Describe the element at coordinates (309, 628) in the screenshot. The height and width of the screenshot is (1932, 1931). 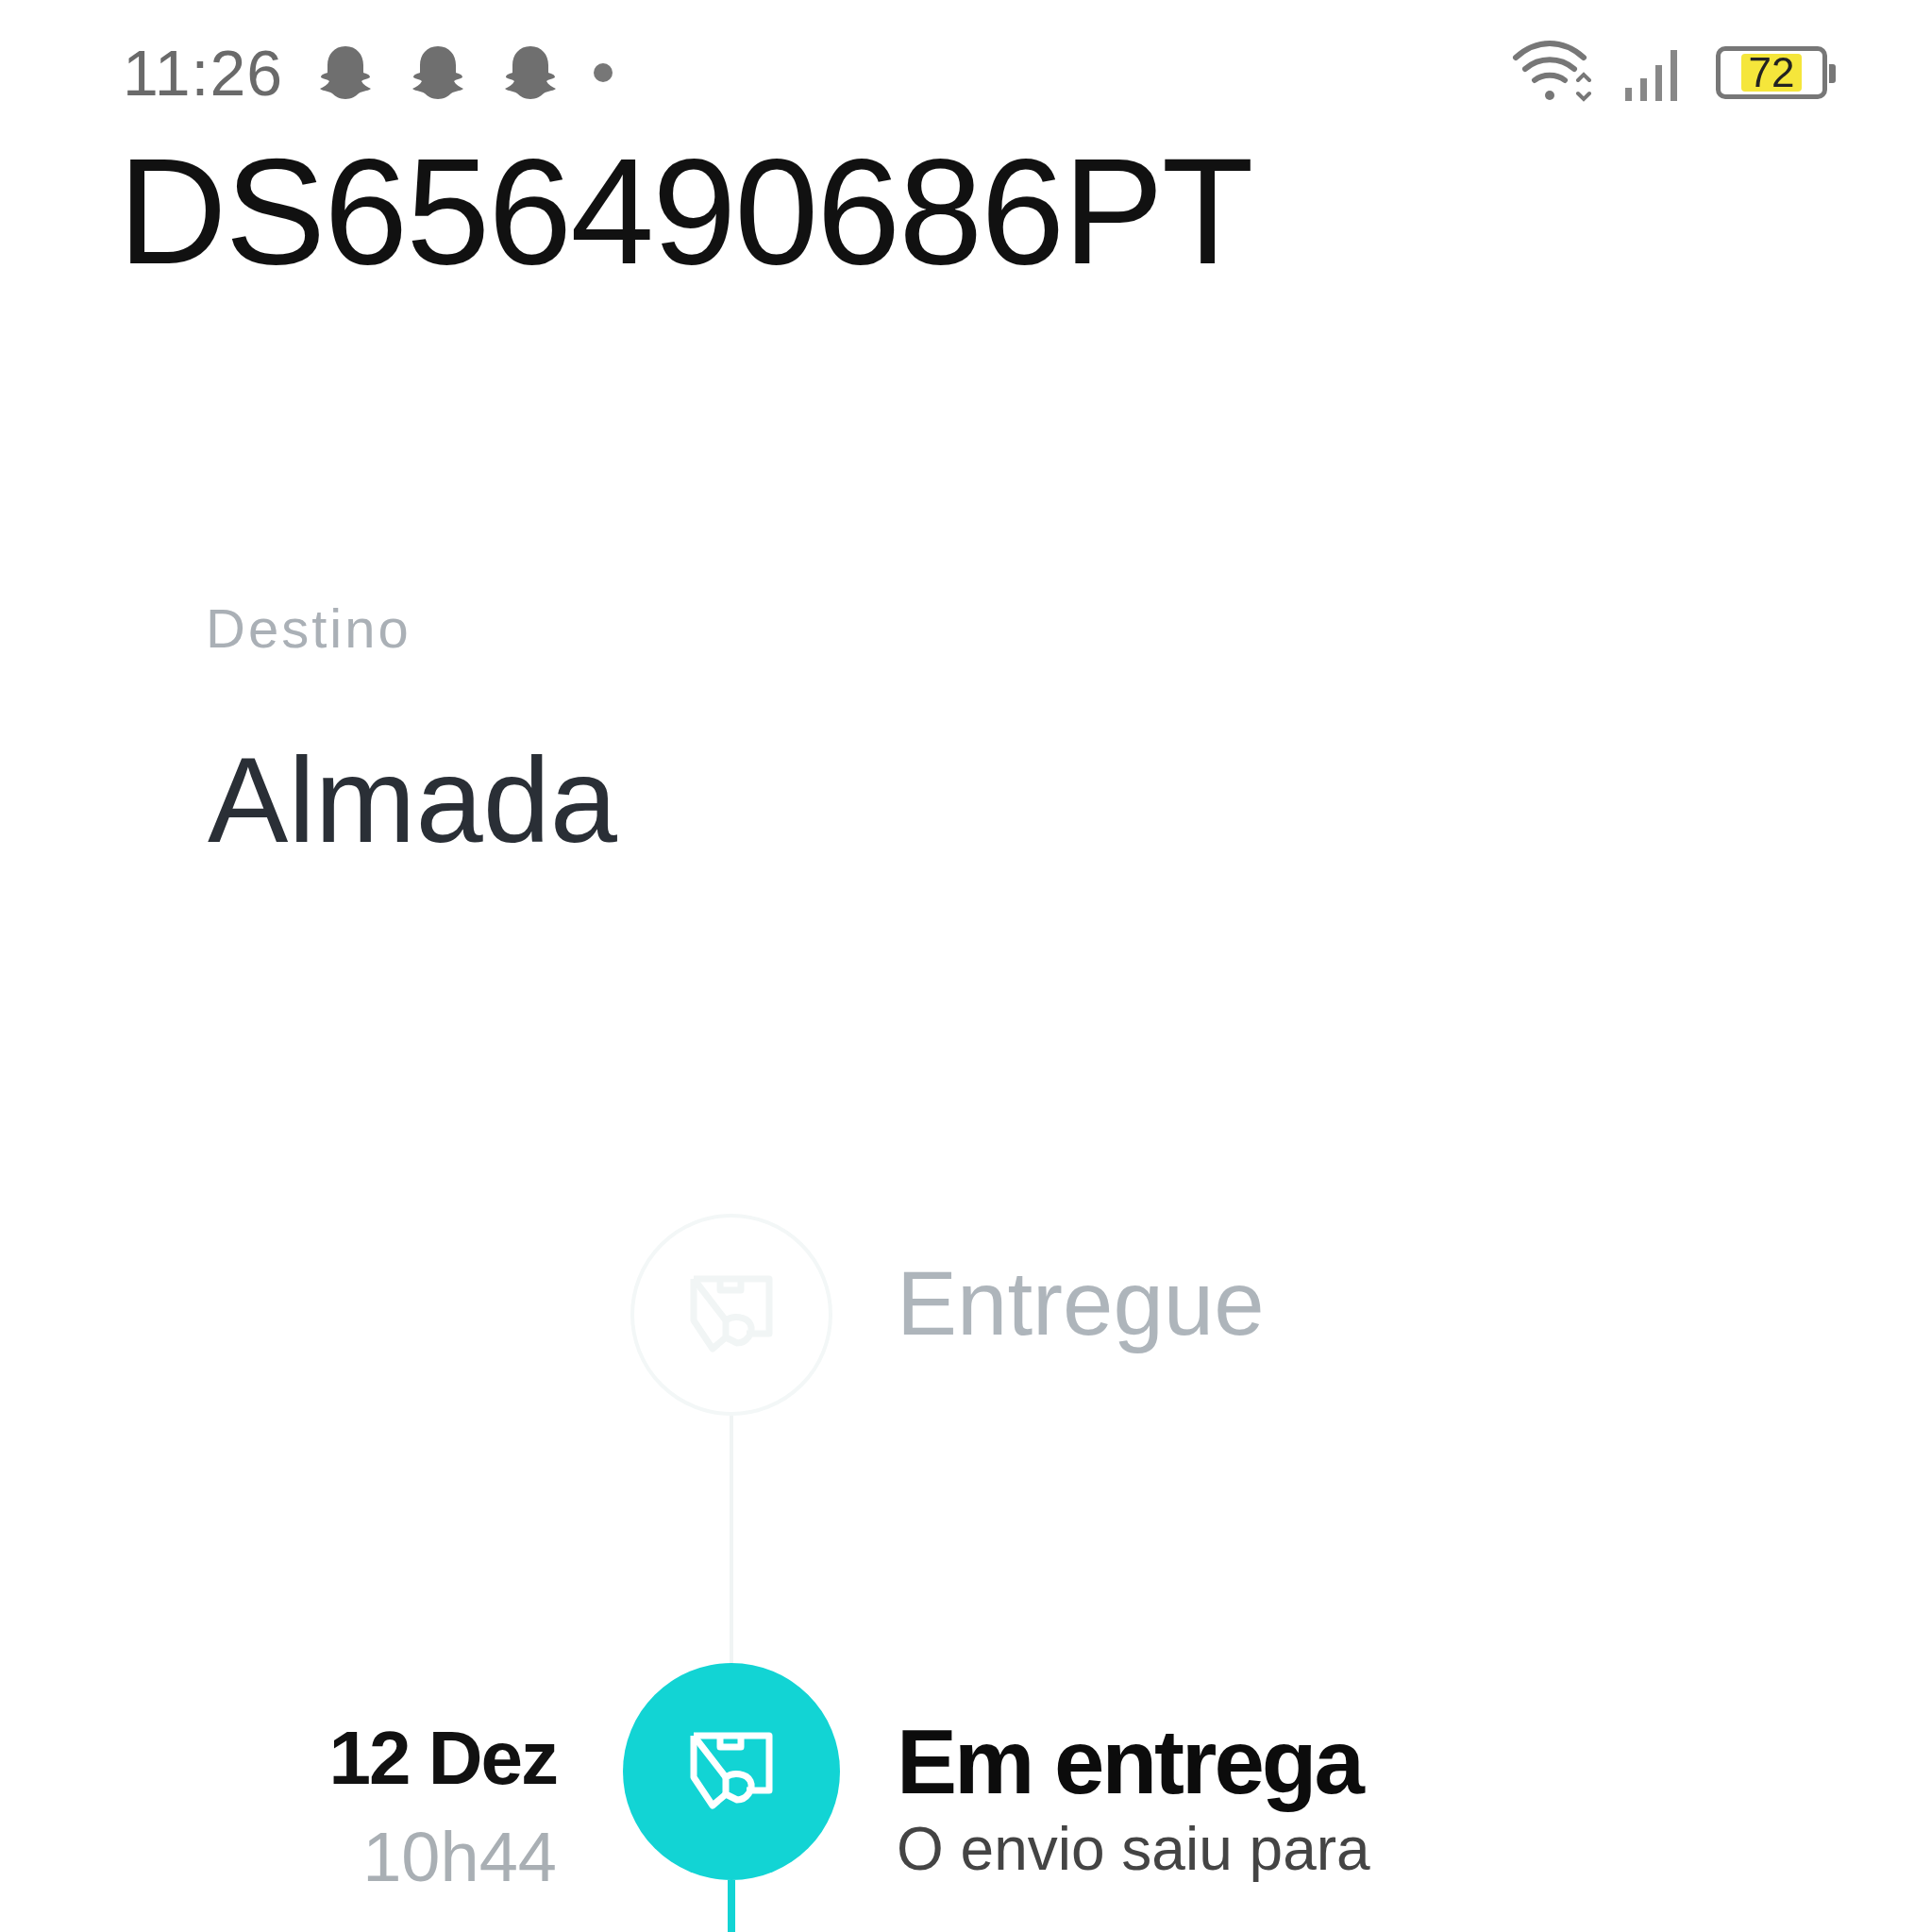
I see `destination-label: Destino` at that location.